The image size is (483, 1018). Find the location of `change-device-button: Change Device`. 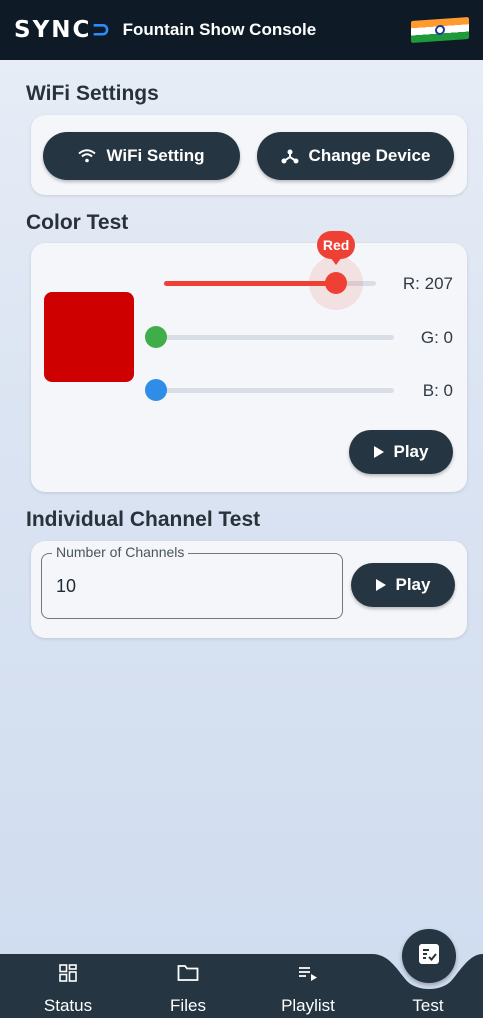

change-device-button: Change Device is located at coordinates (355, 156).